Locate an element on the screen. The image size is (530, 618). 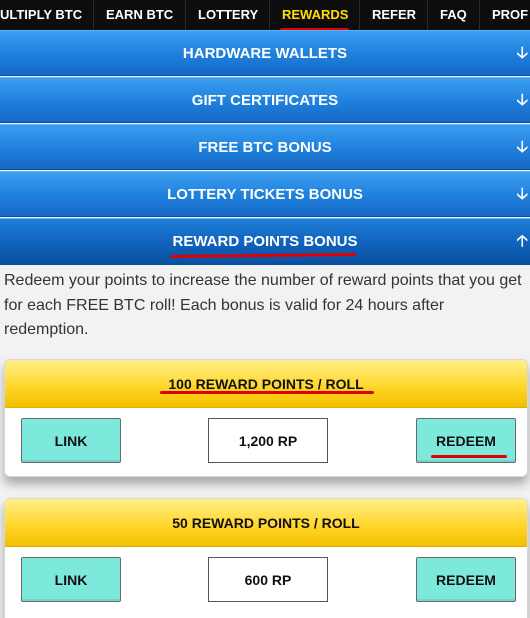
arrow-up-icon: 🡡 is located at coordinates (522, 241).